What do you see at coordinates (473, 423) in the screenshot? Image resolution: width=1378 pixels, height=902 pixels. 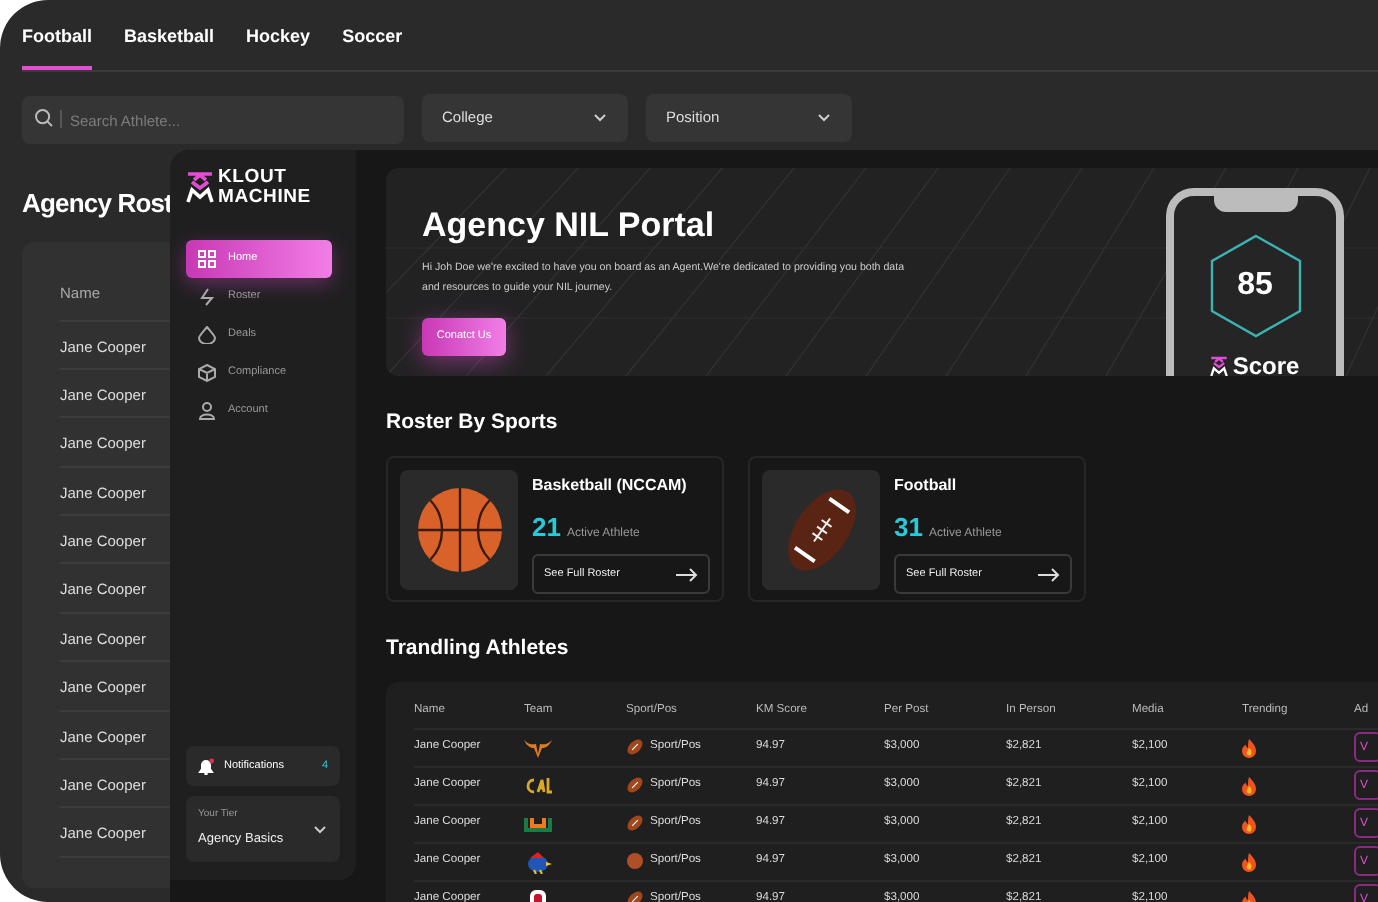 I see `section-title: Roster By Sports` at bounding box center [473, 423].